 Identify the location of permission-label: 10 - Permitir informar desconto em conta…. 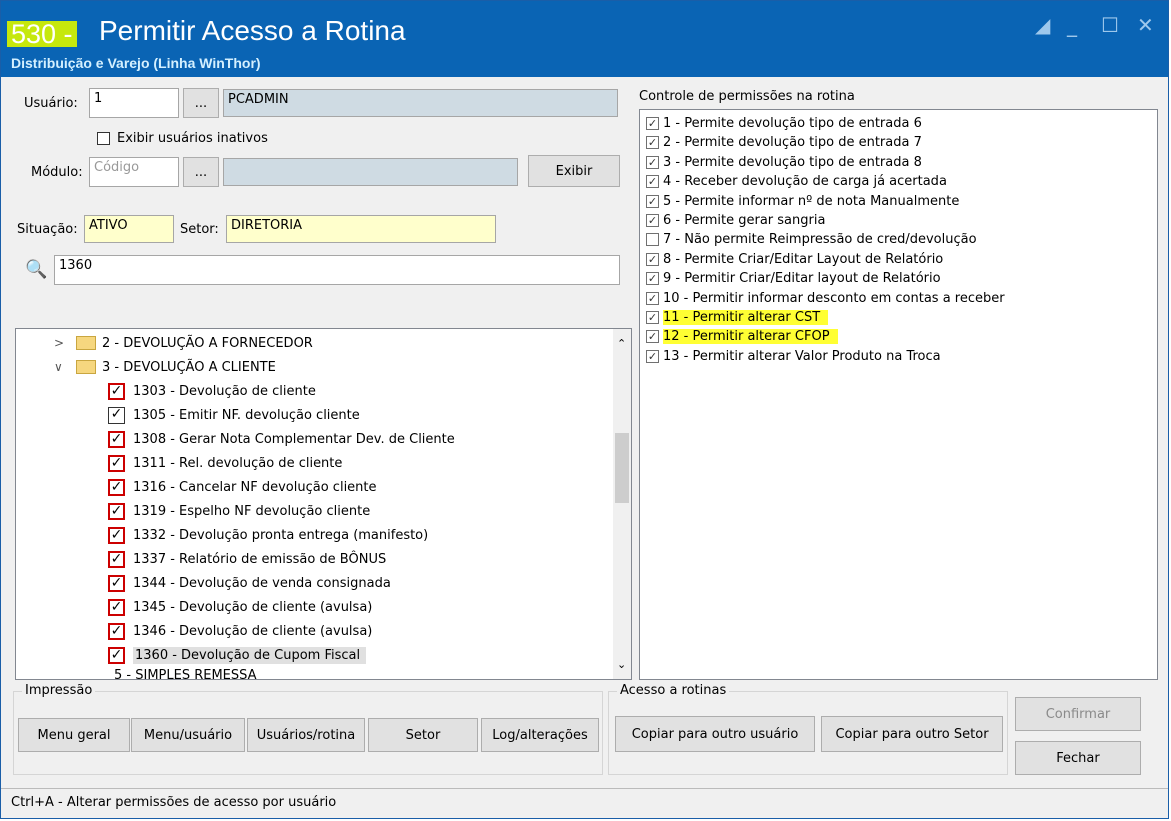
(834, 298).